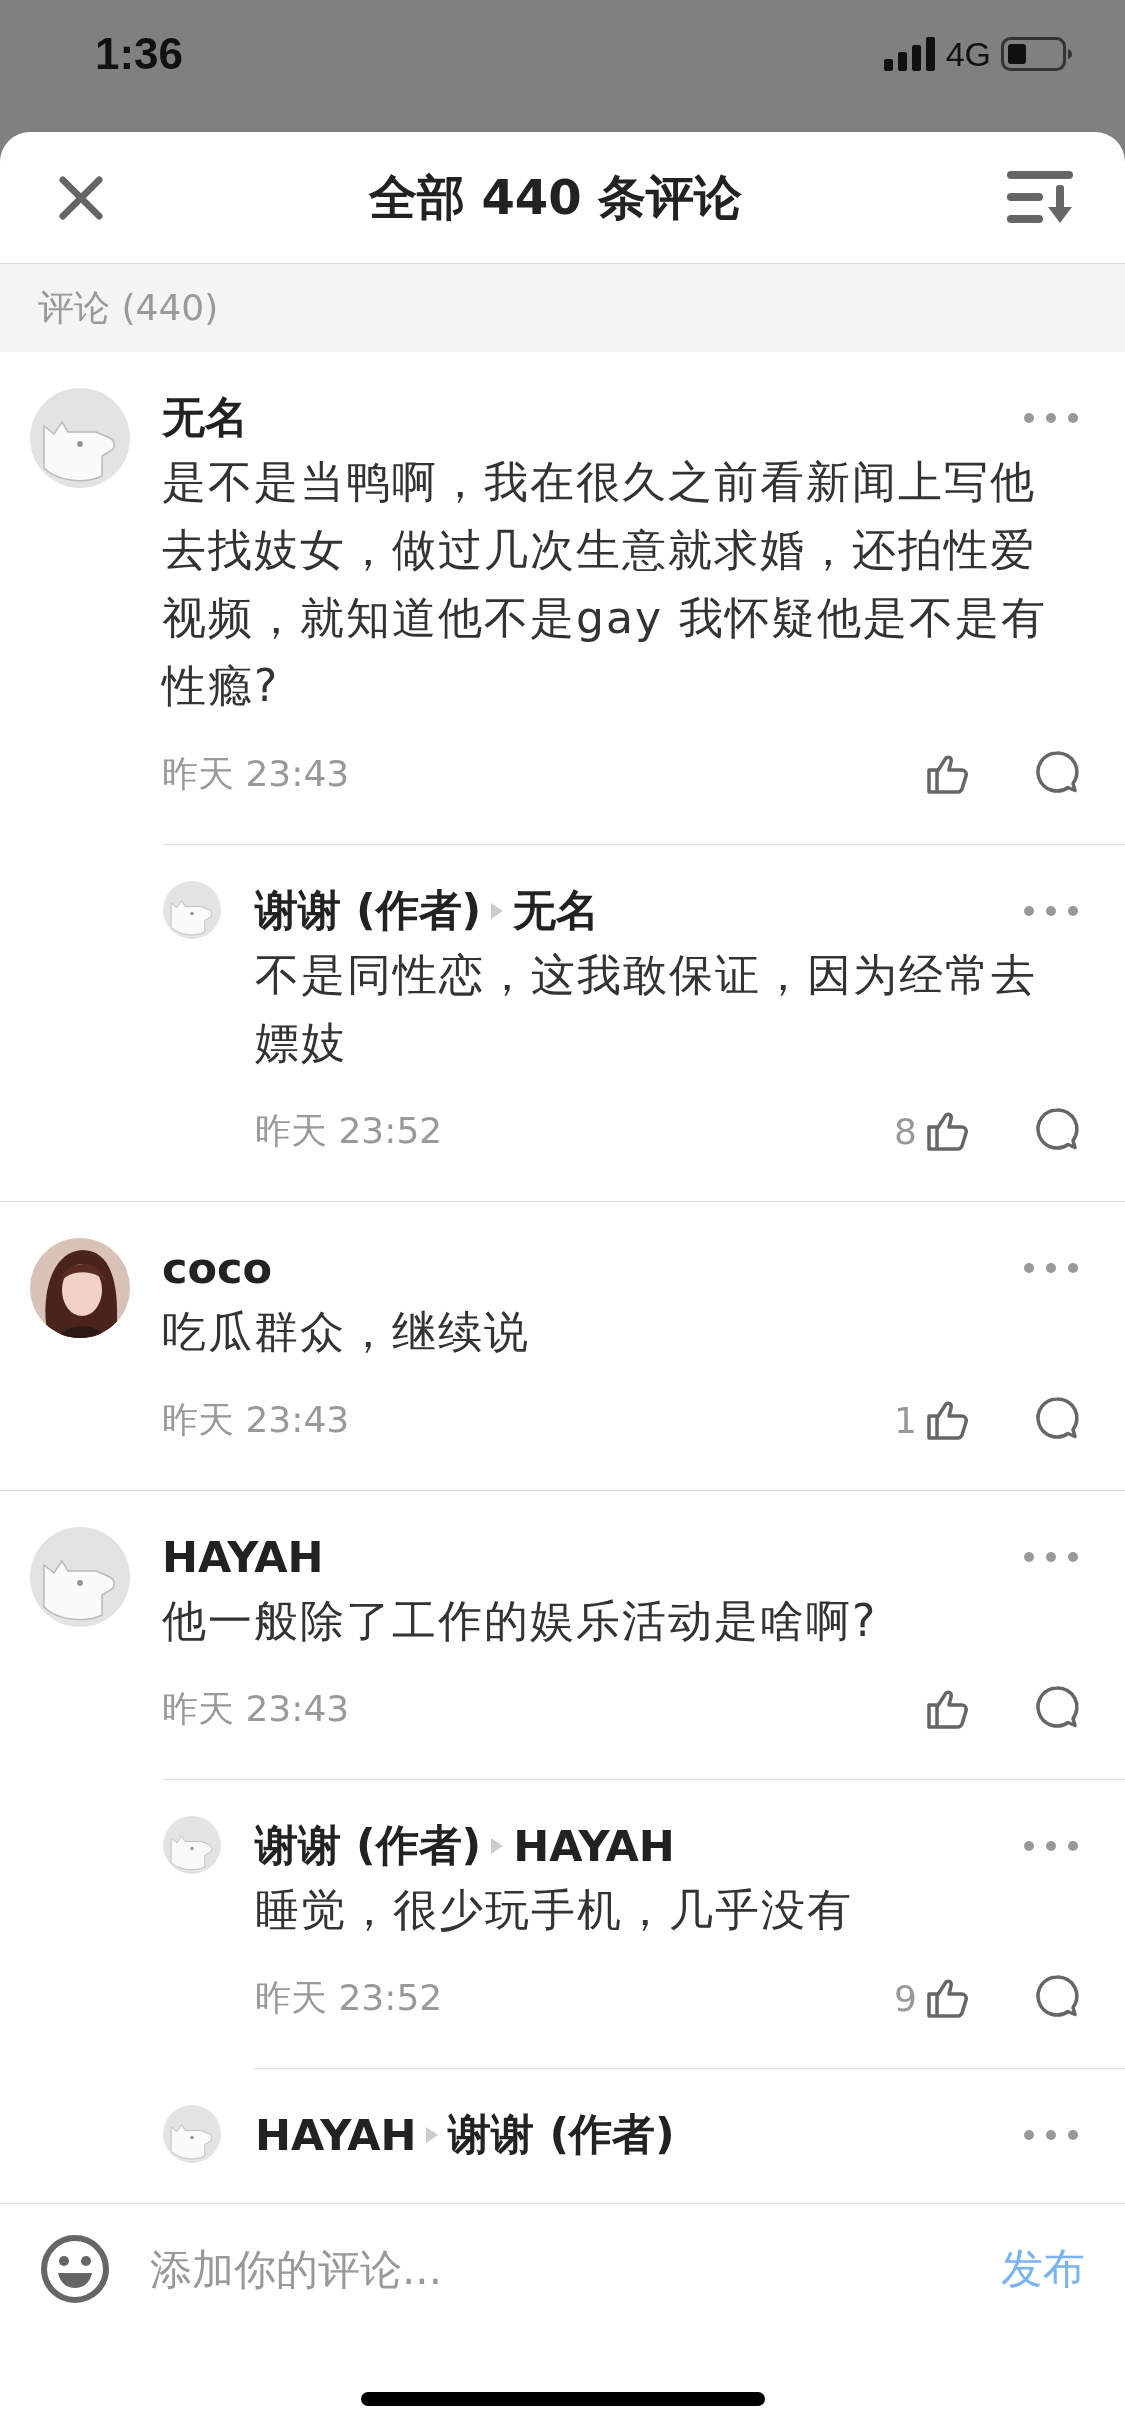  What do you see at coordinates (605, 584) in the screenshot?
I see `comment-text: 是不是当鸭啊，我在很久之前看新闻上写他去找妓女，做过几次生意就求婚，还拍性爱视频，就知道他不是gay 我怀疑他是不是有性瘾?` at bounding box center [605, 584].